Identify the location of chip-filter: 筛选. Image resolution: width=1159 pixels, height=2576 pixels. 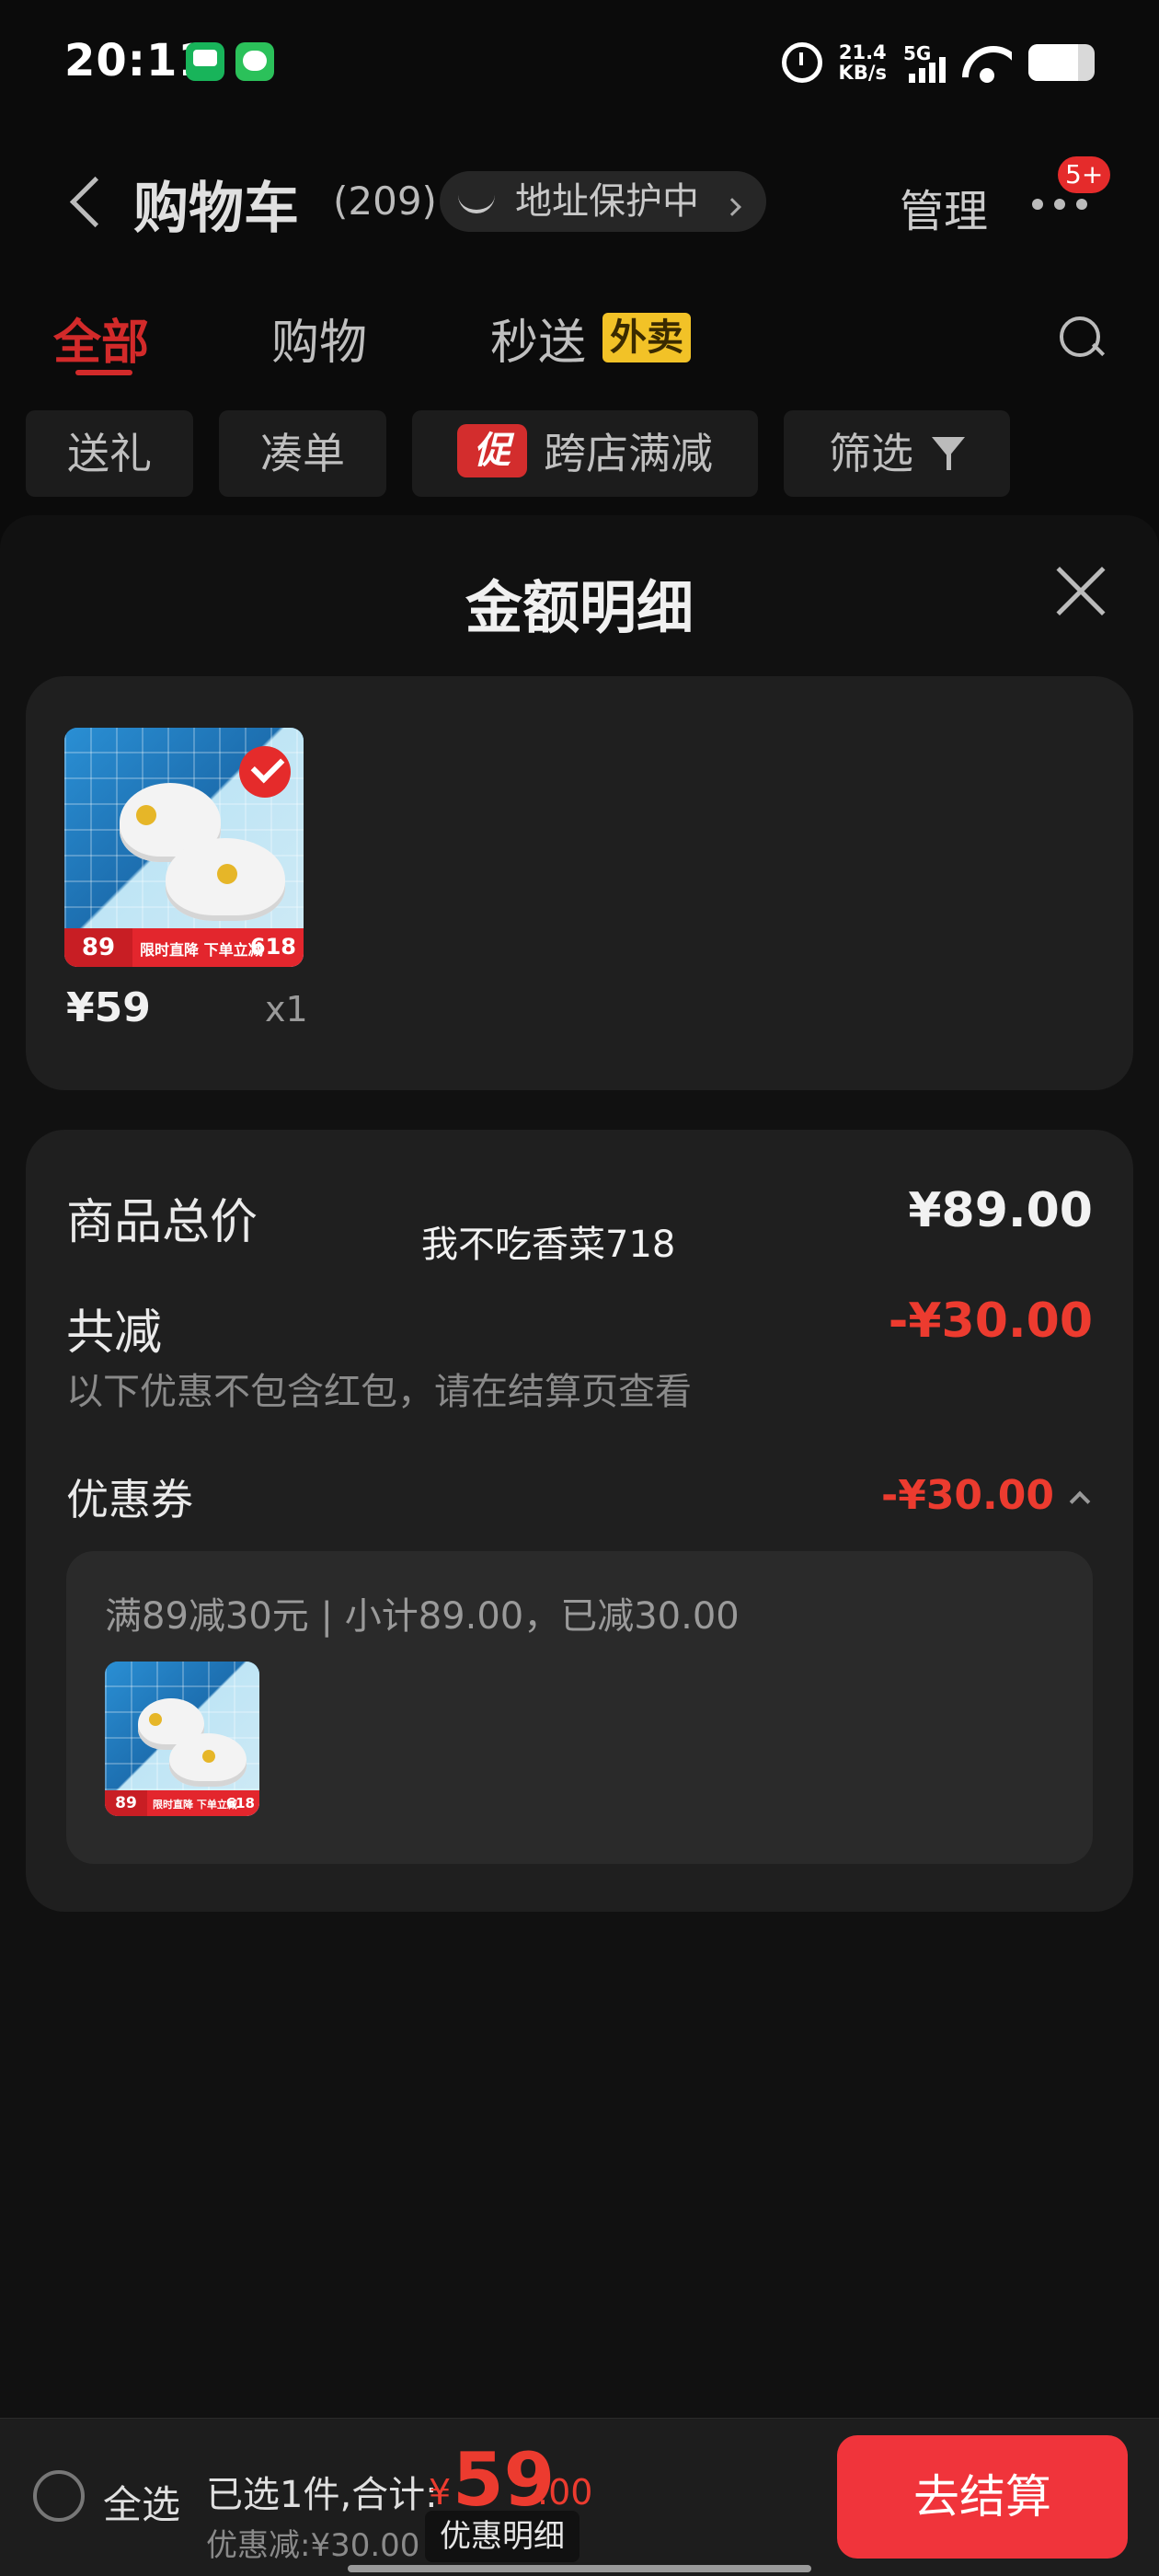
(897, 453).